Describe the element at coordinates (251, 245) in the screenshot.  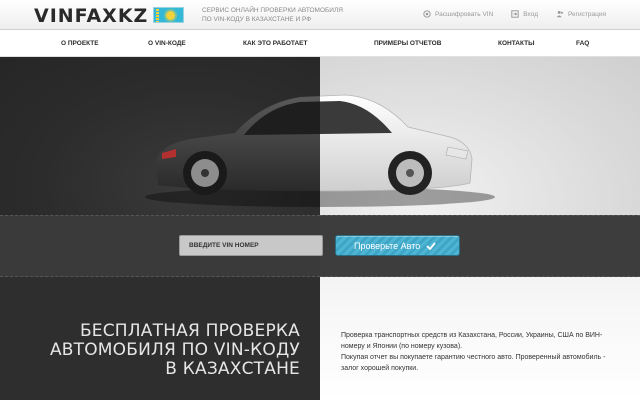
I see `vin-input` at that location.